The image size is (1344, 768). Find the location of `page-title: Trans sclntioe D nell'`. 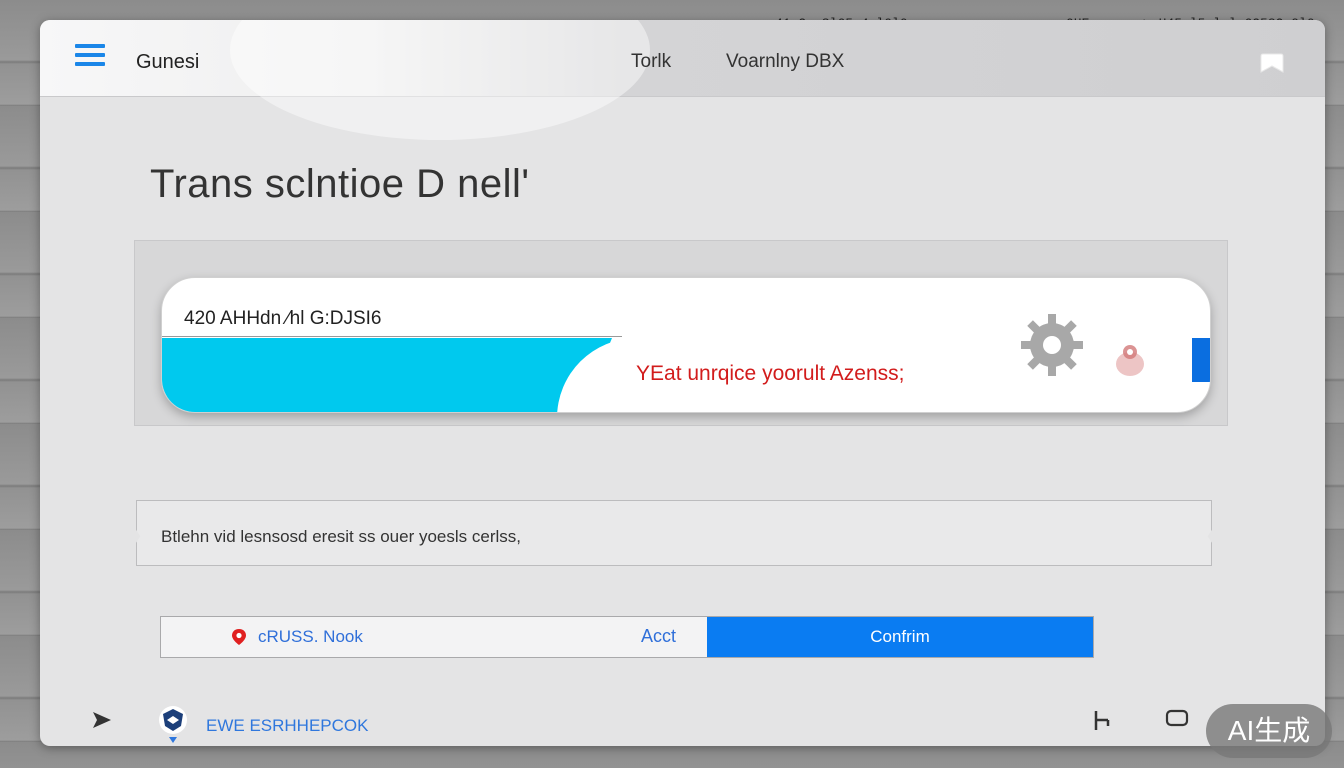

page-title: Trans sclntioe D nell' is located at coordinates (340, 184).